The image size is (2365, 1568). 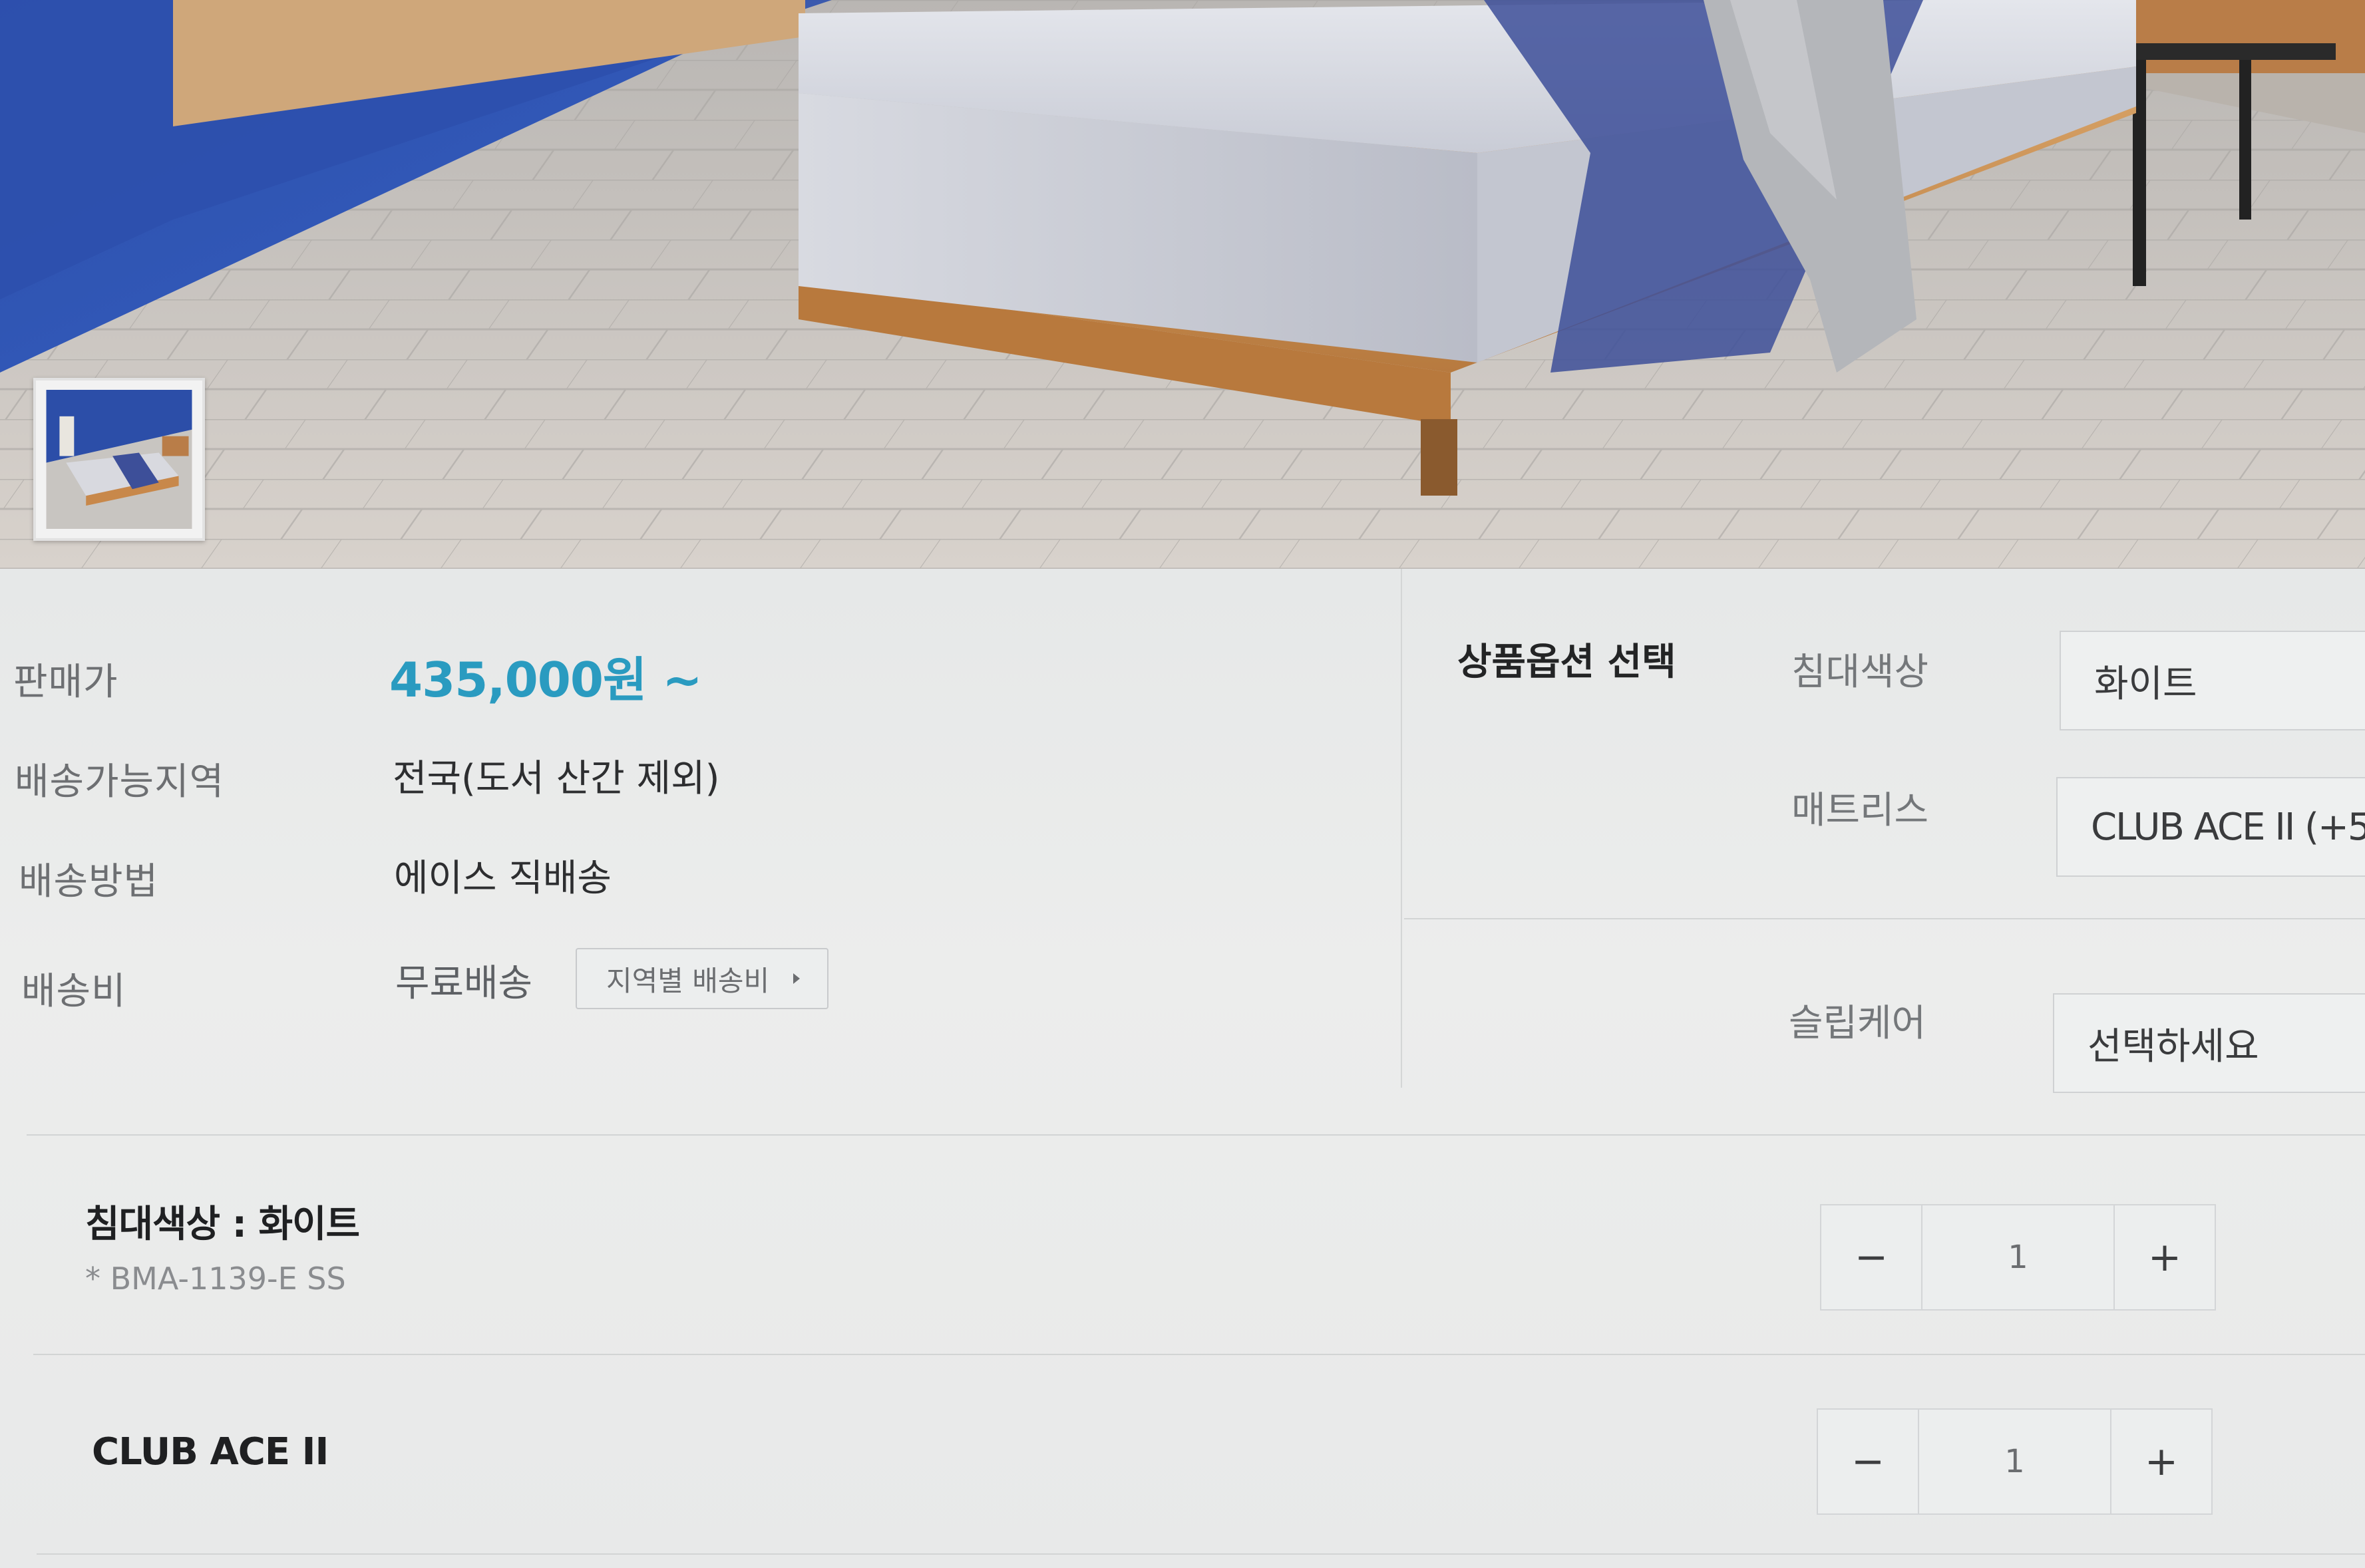 What do you see at coordinates (464, 983) in the screenshot?
I see `shipping-fee-value: 무료배송` at bounding box center [464, 983].